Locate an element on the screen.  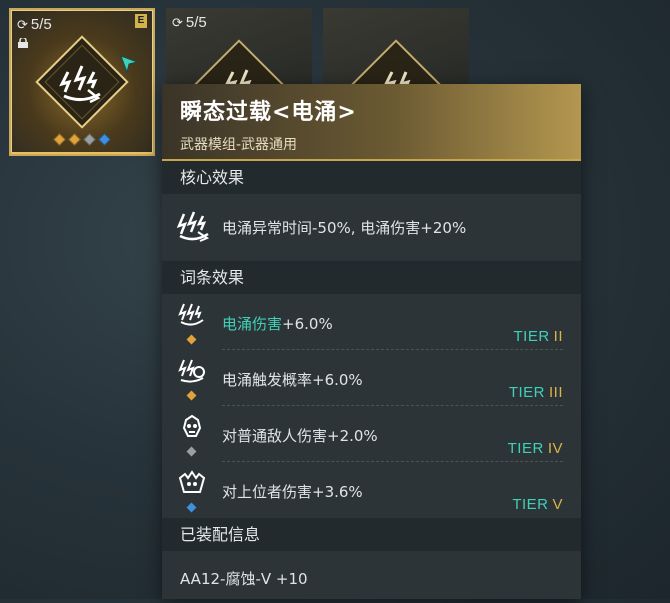
tier-label: TIER IV is located at coordinates (535, 448).